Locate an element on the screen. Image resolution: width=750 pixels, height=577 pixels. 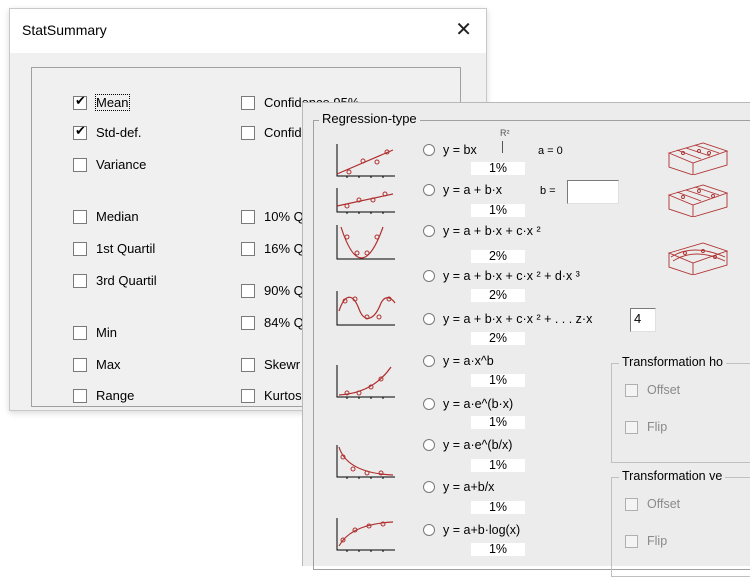
checkbox-label: Mean is located at coordinates (112, 102).